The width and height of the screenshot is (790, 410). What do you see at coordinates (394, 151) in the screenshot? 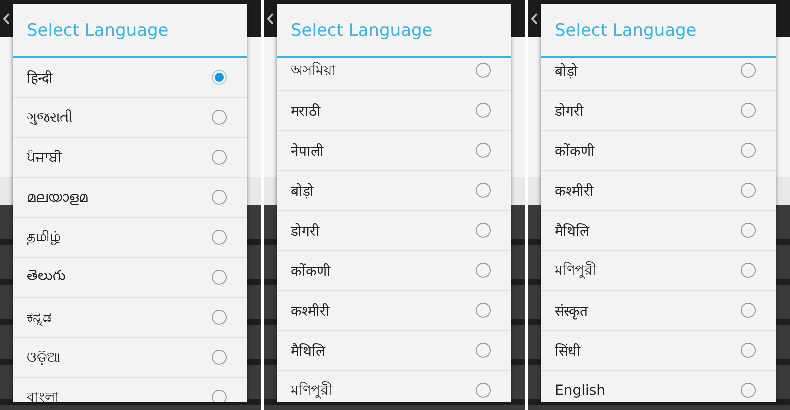
I see `language-option: नेपाली` at bounding box center [394, 151].